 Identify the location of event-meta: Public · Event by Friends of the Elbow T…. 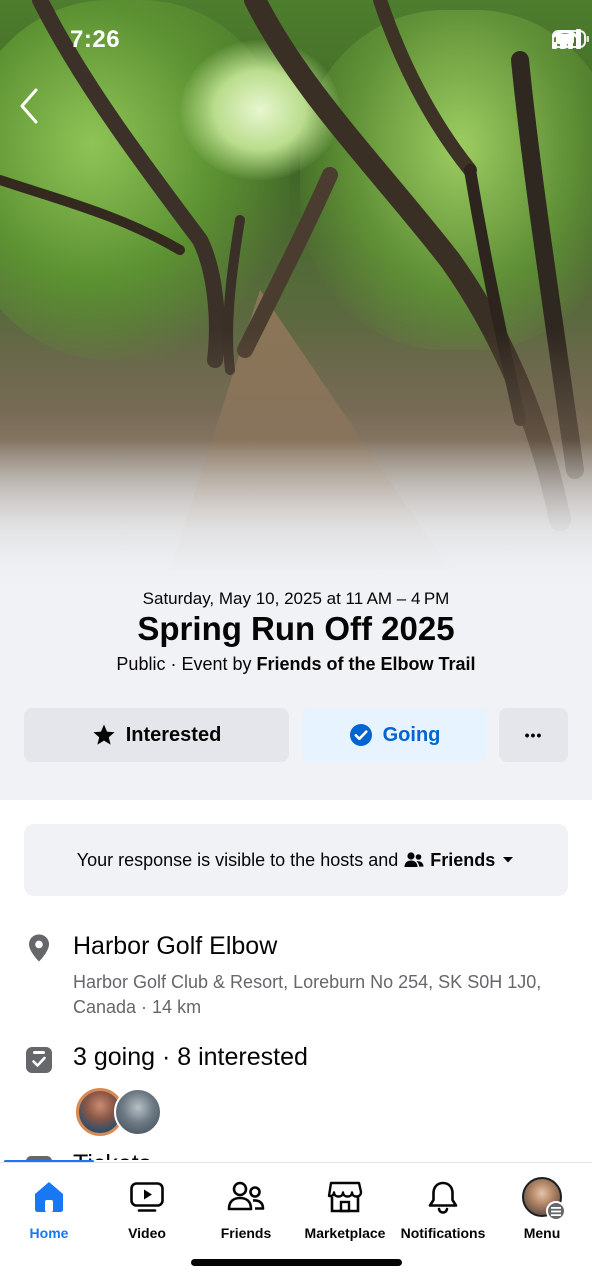
(296, 664).